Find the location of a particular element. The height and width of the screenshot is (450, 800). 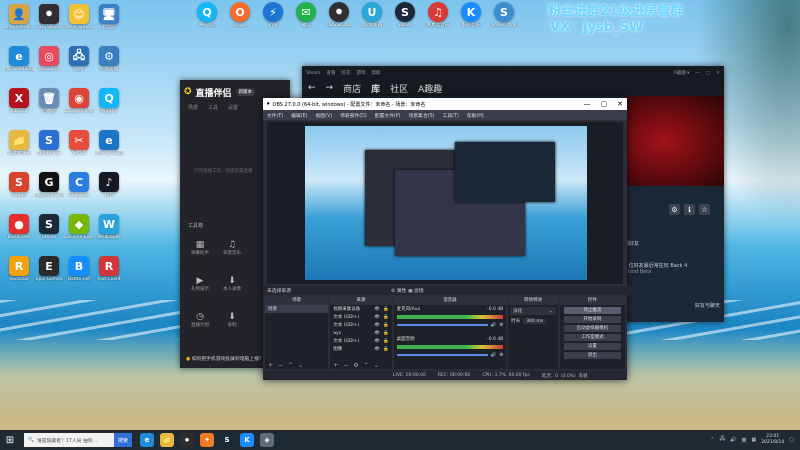

close-icon: ✕ is located at coordinates (620, 104).